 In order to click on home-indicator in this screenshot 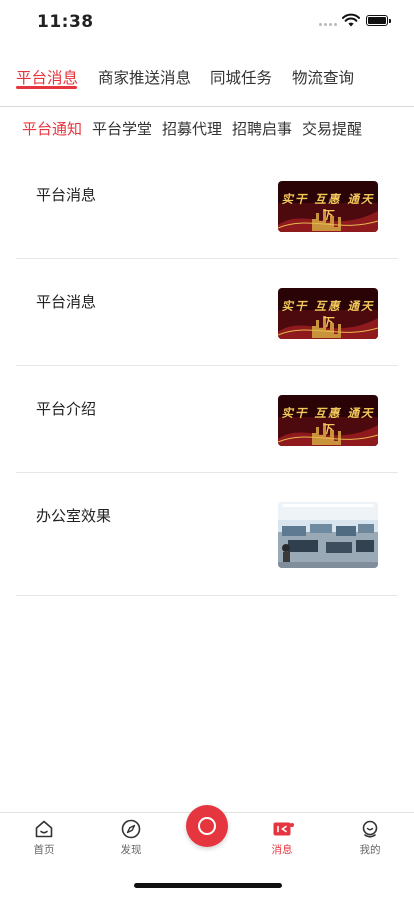, I will do `click(208, 885)`.